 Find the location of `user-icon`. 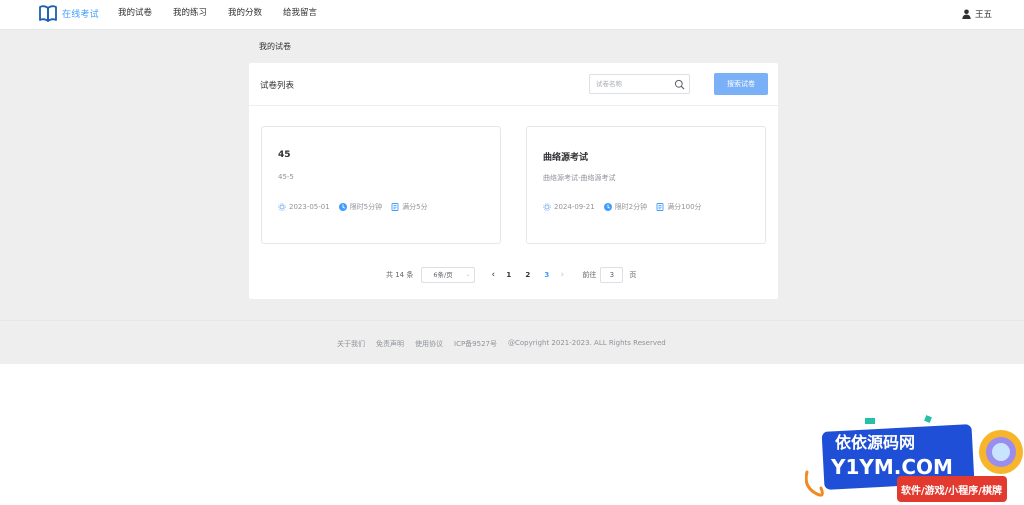

user-icon is located at coordinates (966, 14).